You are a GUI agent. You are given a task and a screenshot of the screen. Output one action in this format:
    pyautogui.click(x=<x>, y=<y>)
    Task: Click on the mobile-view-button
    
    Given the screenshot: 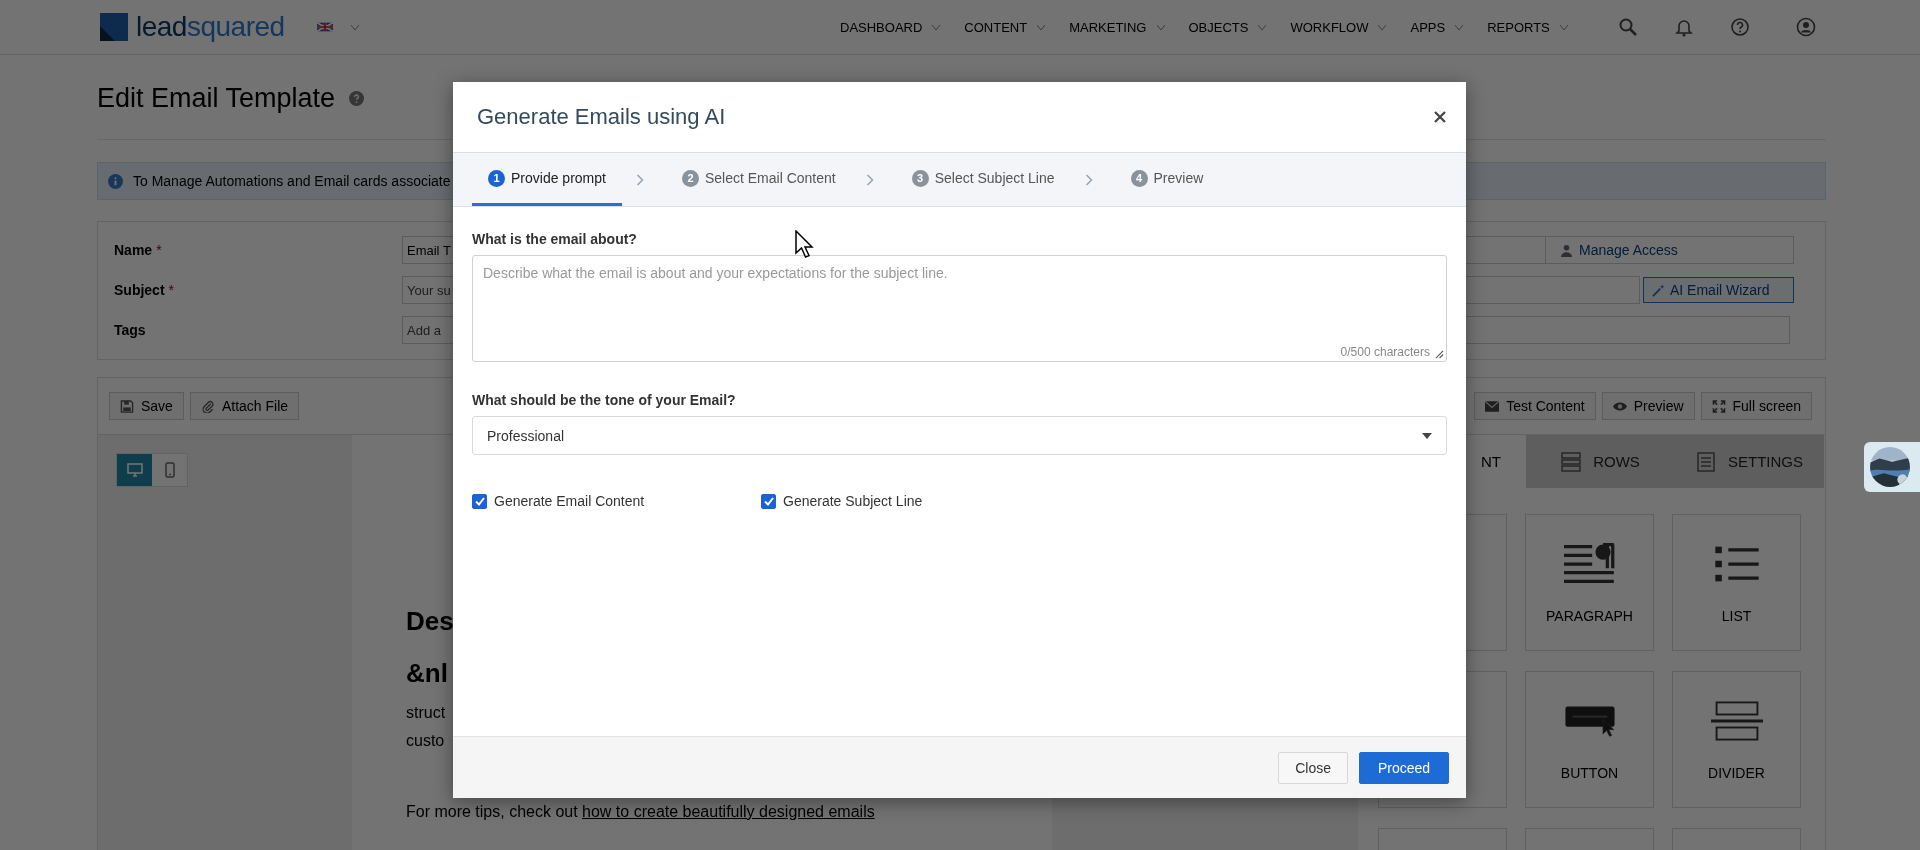 What is the action you would take?
    pyautogui.click(x=169, y=470)
    